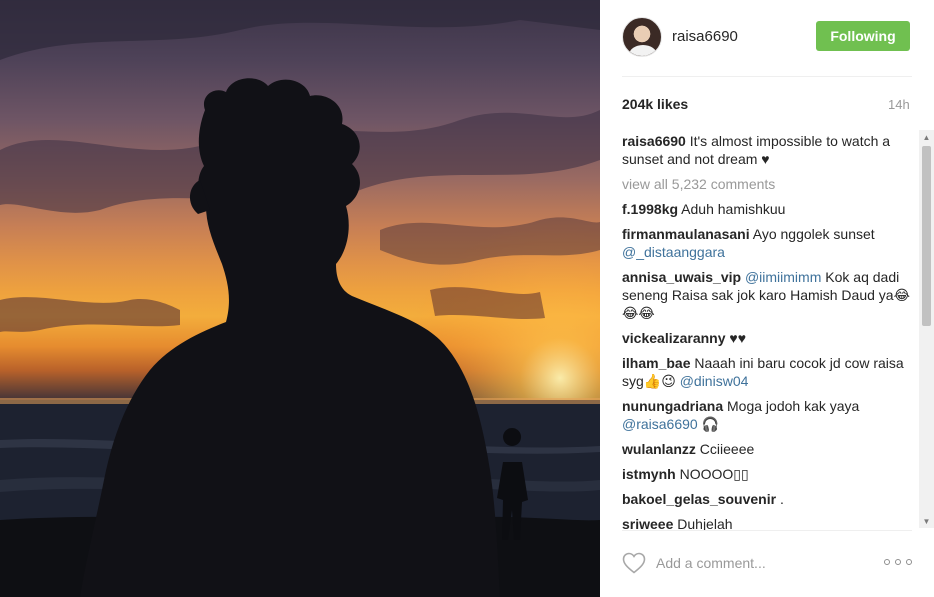 This screenshot has height=597, width=934. I want to click on more-options-icon, so click(898, 562).